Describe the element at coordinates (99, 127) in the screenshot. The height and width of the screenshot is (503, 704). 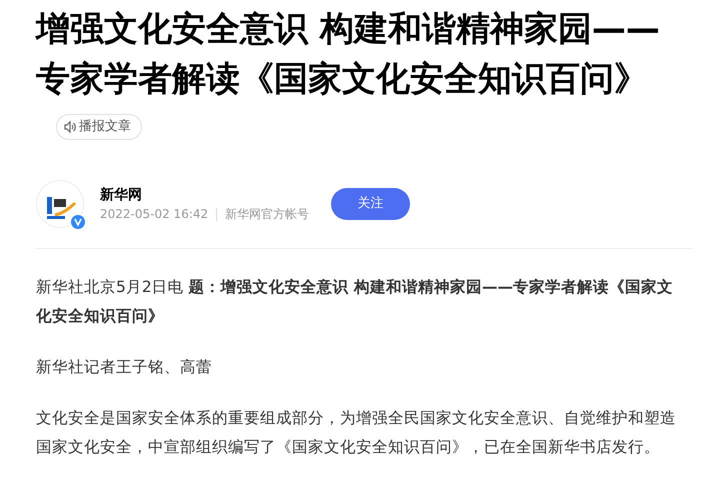
I see `listen-button: 播报文章` at that location.